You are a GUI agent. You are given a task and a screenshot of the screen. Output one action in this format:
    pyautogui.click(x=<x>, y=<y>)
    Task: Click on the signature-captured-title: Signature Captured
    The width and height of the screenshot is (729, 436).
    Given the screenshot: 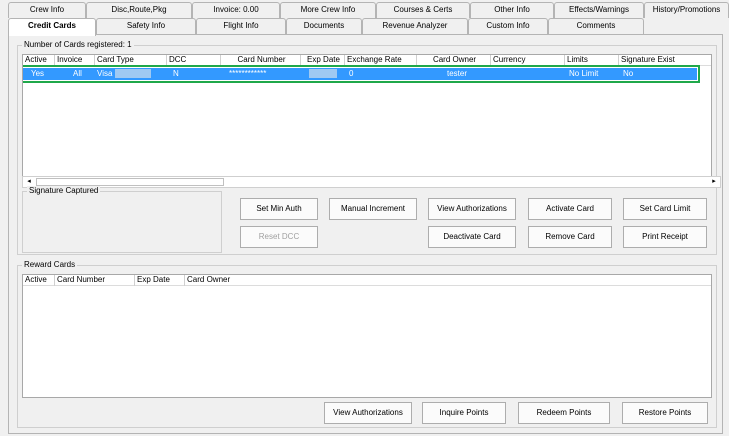 What is the action you would take?
    pyautogui.click(x=64, y=191)
    